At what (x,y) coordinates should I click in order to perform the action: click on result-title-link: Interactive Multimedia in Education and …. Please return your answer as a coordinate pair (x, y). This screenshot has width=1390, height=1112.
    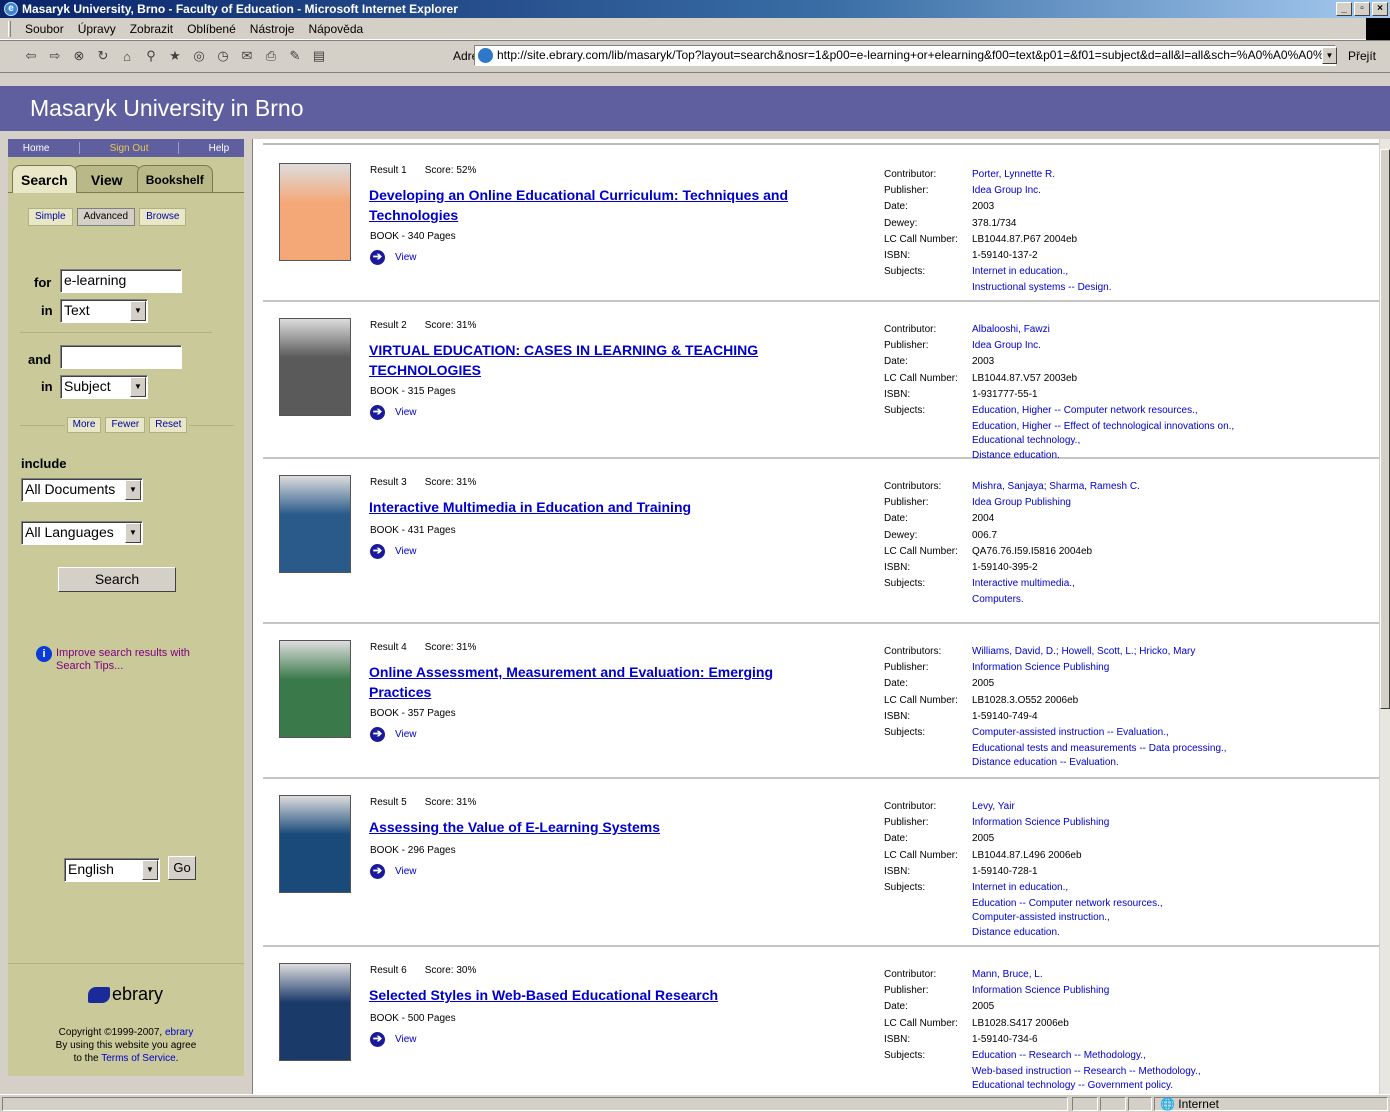
    Looking at the image, I should click on (594, 507).